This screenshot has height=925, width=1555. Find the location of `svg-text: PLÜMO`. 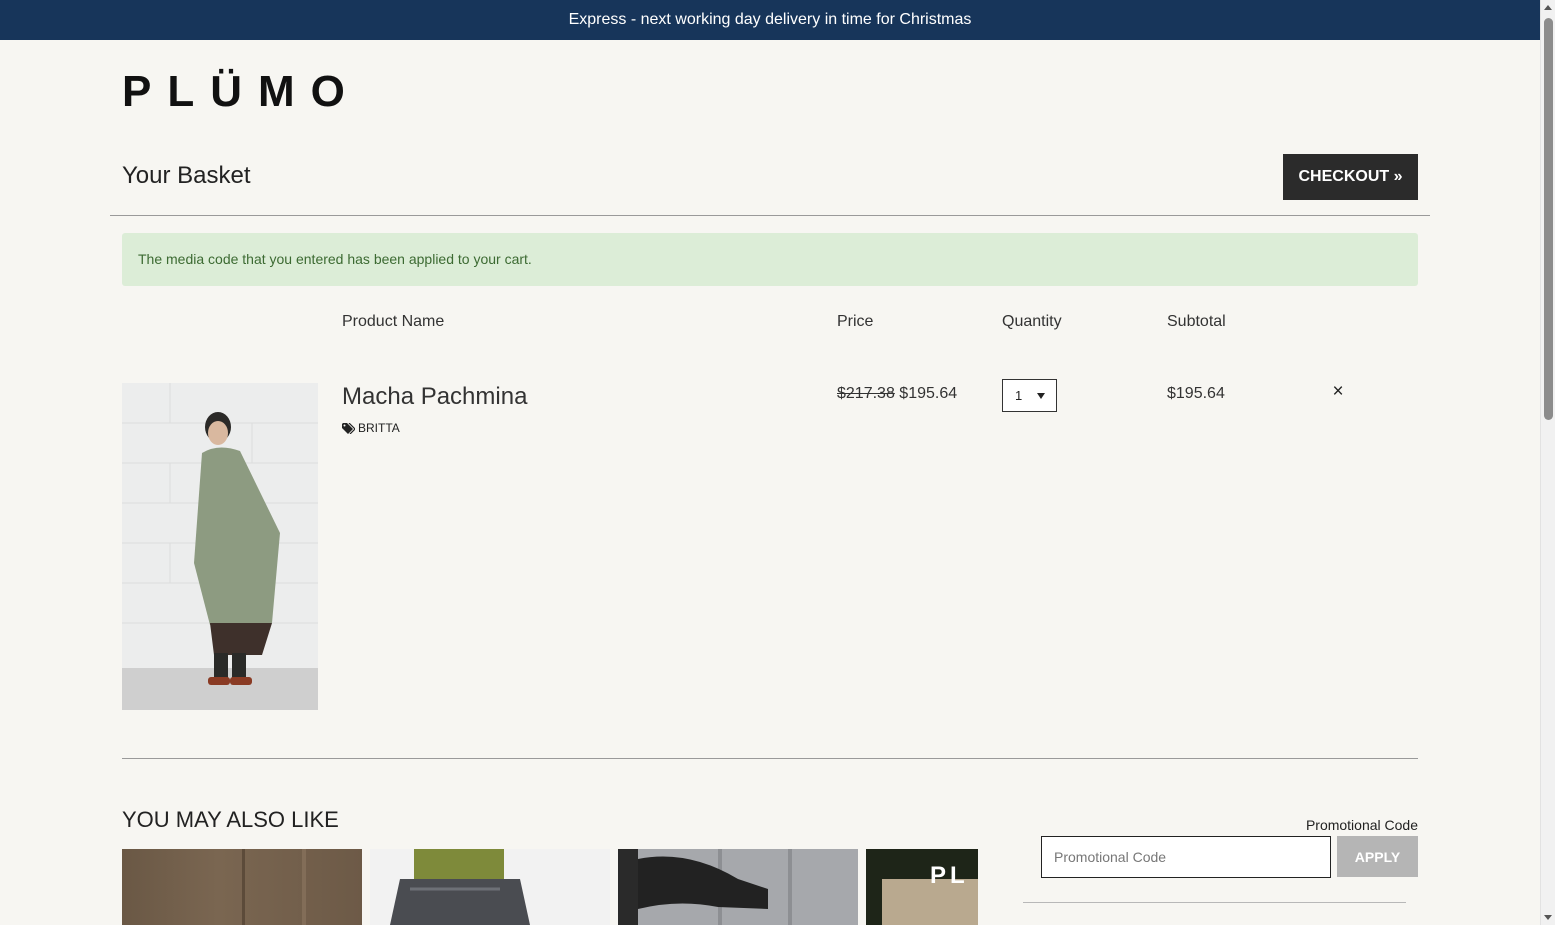

svg-text: PLÜMO is located at coordinates (233, 88).